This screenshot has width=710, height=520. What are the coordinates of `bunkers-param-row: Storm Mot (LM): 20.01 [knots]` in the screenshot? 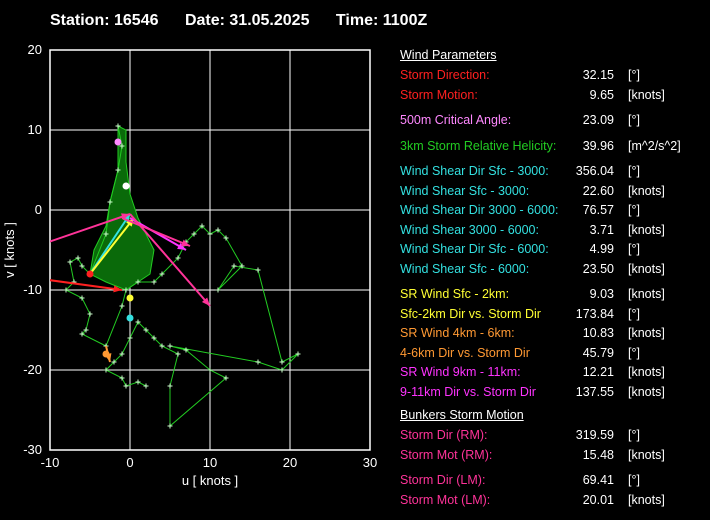 It's located at (550, 501).